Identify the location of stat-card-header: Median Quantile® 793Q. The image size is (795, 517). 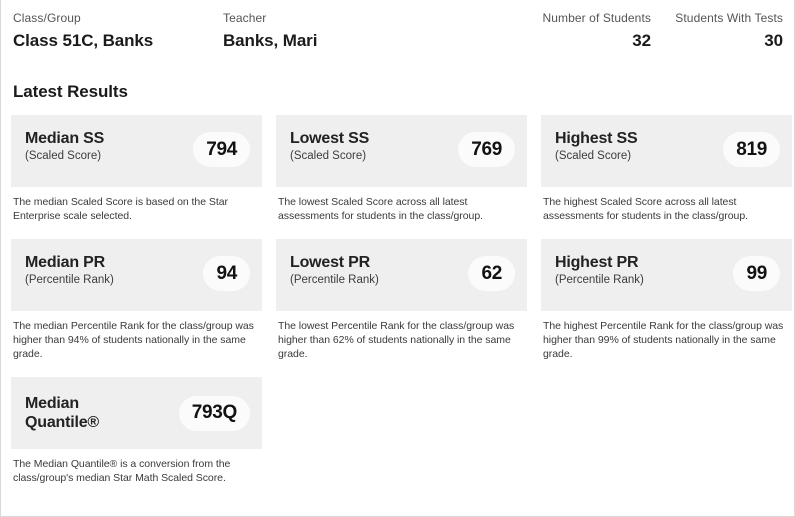
(136, 413).